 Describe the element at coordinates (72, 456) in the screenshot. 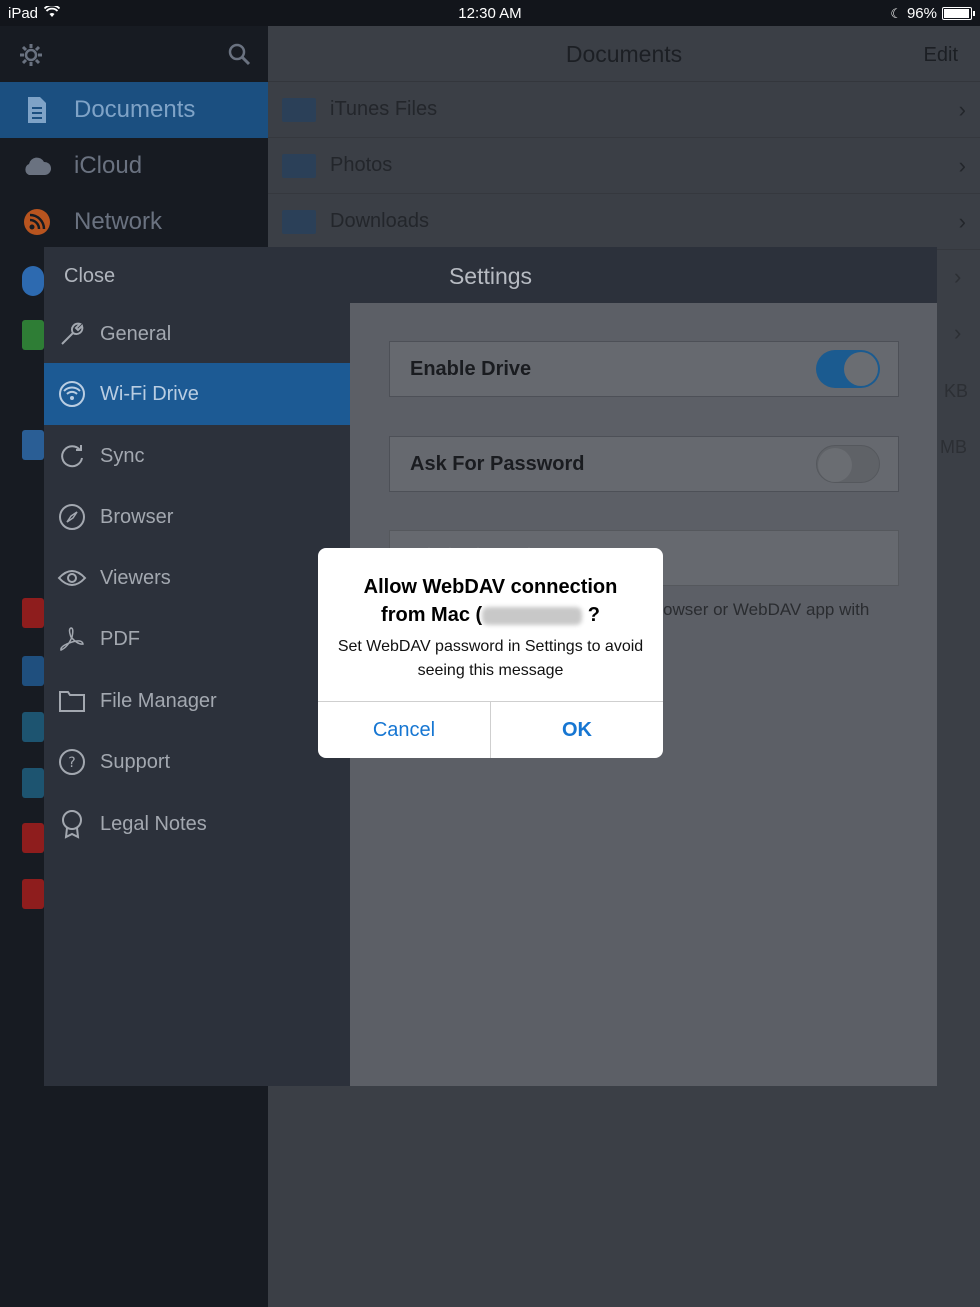

I see `sync-icon` at that location.